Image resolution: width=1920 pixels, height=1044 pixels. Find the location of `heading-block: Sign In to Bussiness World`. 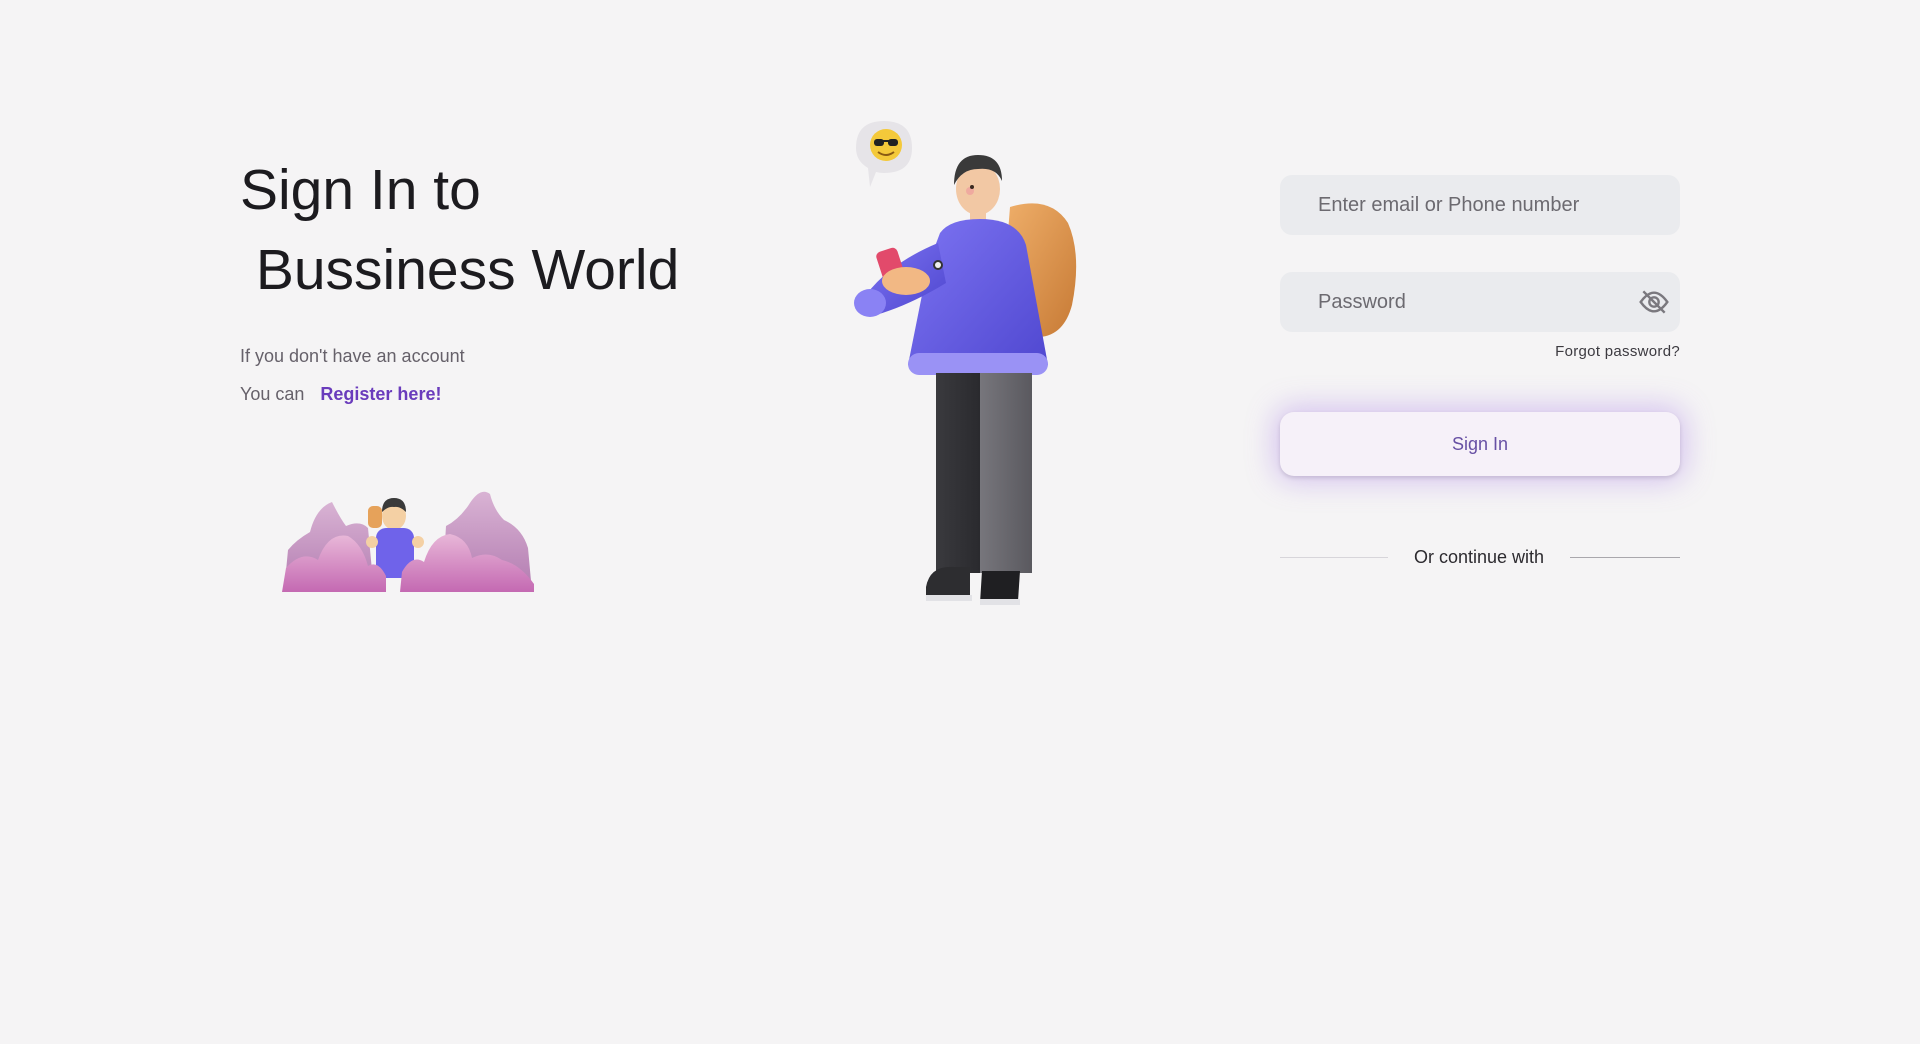

heading-block: Sign In to Bussiness World is located at coordinates (459, 230).